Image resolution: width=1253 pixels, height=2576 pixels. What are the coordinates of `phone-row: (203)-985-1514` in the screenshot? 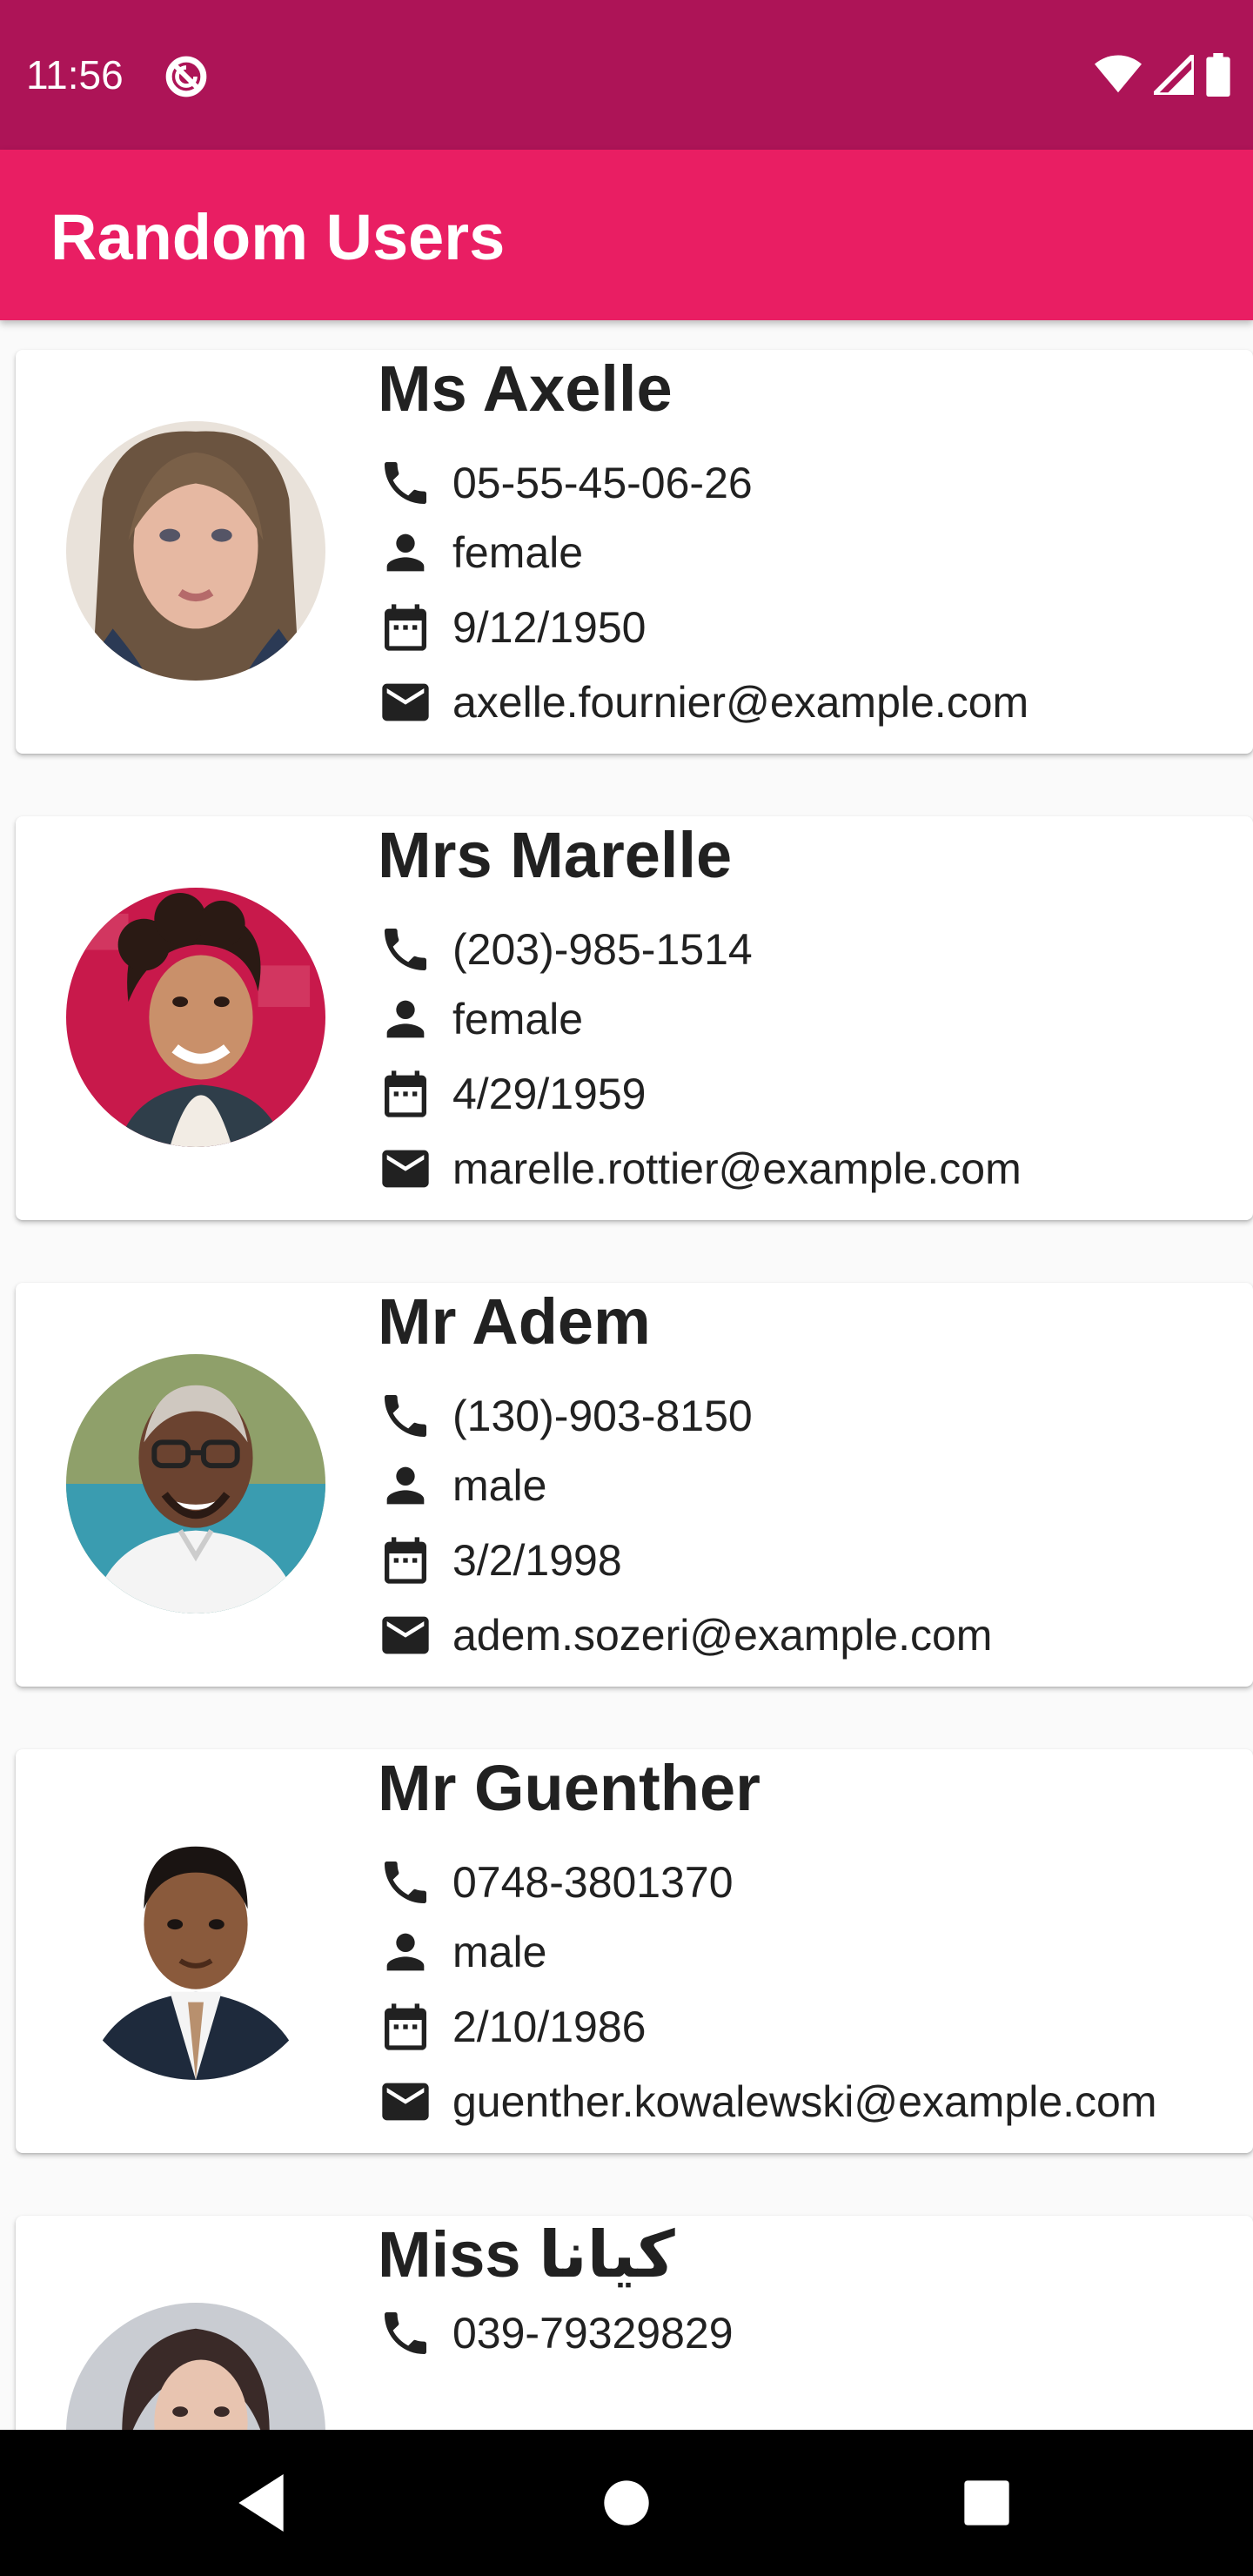 It's located at (565, 950).